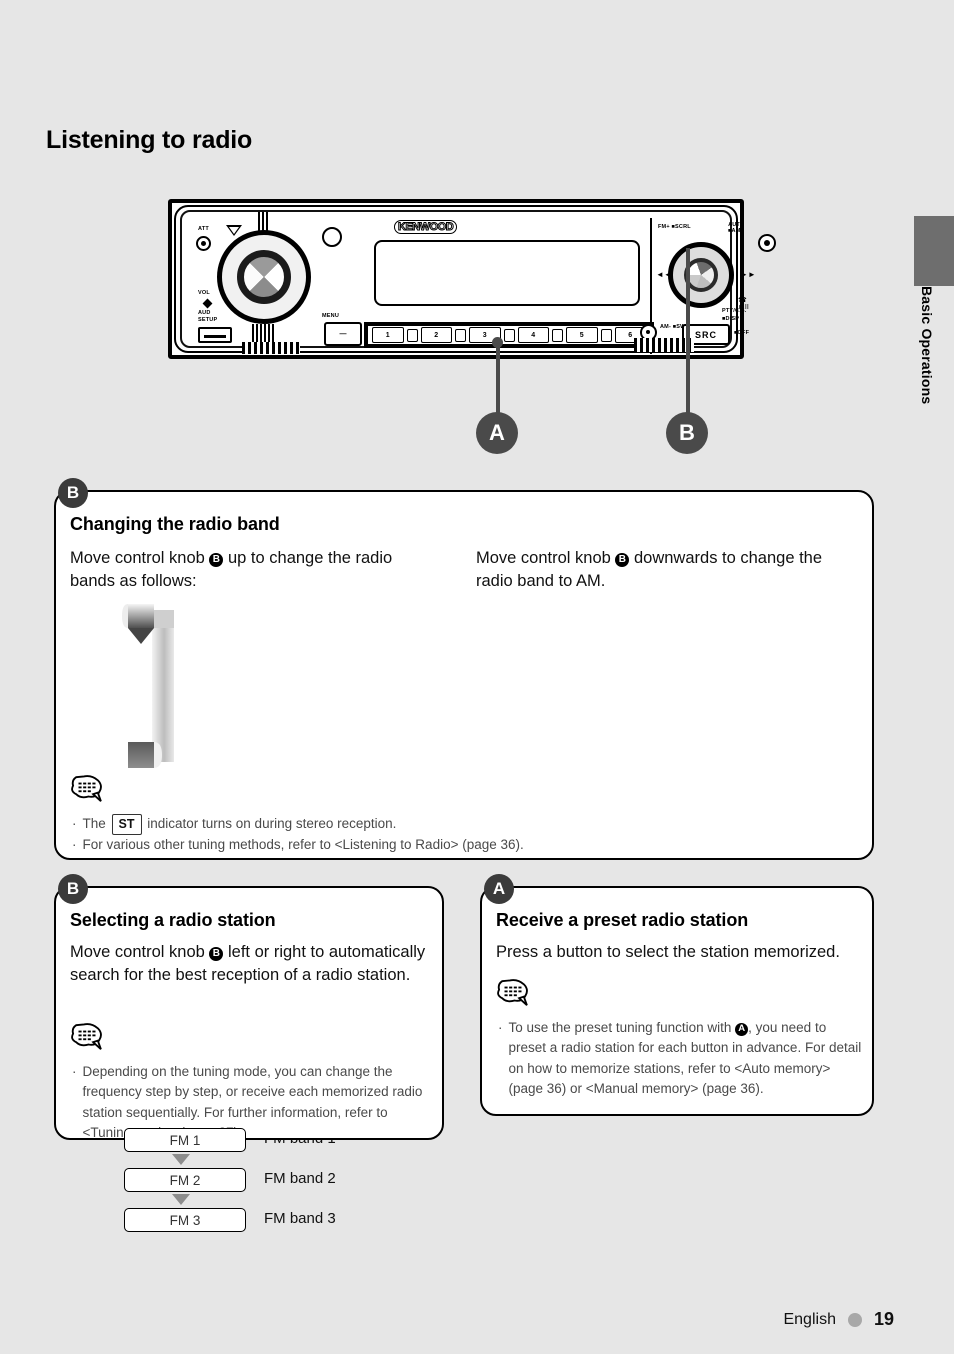 The image size is (954, 1354). I want to click on menu-label: MENU, so click(330, 316).